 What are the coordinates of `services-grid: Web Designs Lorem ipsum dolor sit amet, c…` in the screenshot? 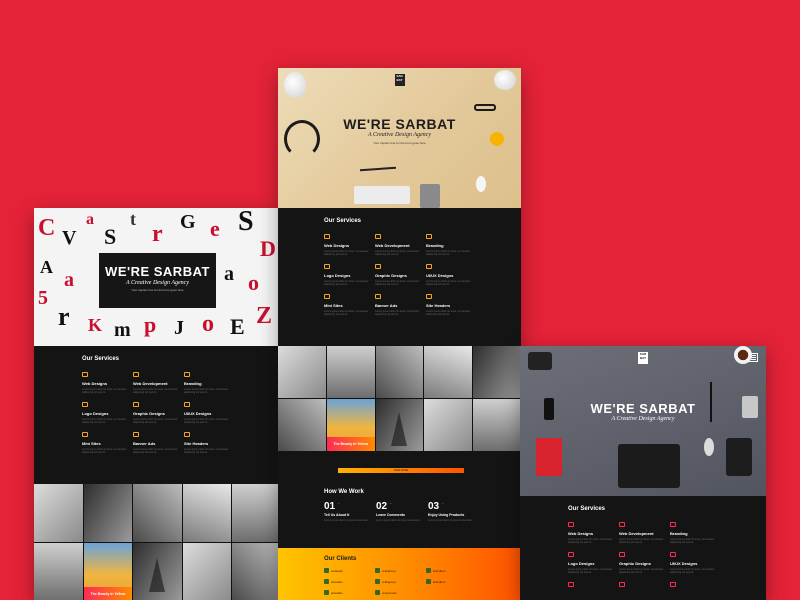 It's located at (422, 275).